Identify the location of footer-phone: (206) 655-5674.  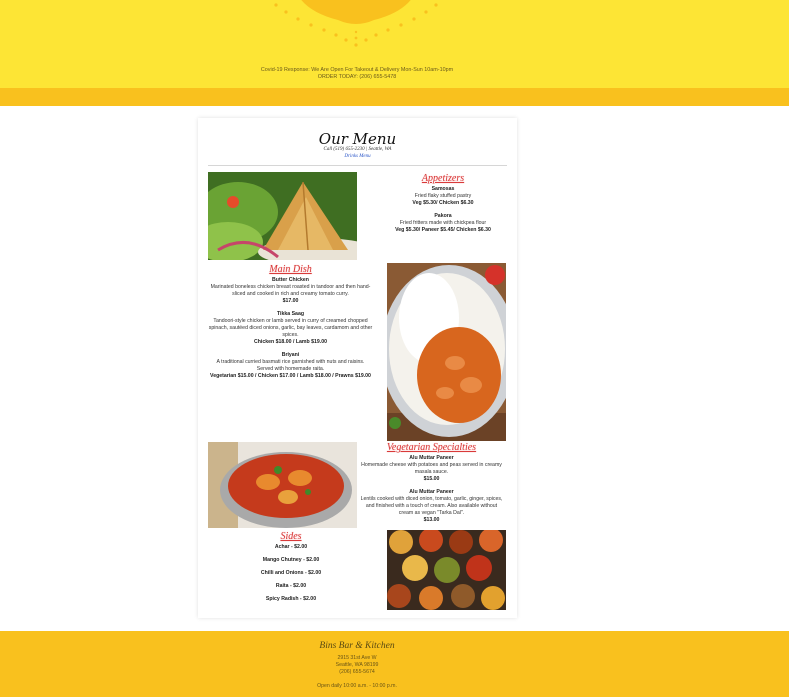
(357, 672).